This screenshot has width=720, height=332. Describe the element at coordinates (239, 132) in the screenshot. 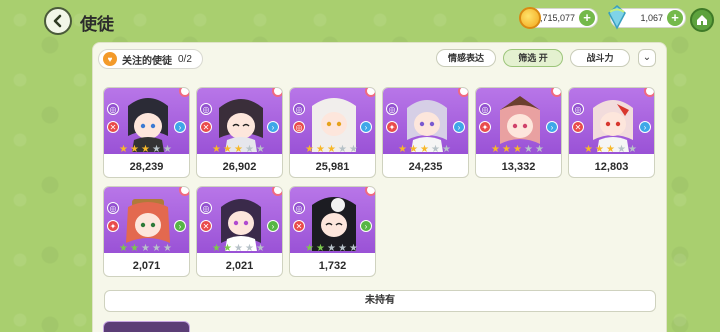

I see `apostle-card: ◎ ✕ › ★ ★ ★ ★ ★ 26,902` at that location.